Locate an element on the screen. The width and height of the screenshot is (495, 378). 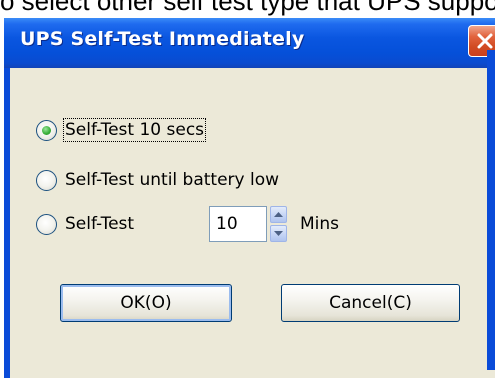
dialog-title: UPS Self-Test Immediately is located at coordinates (162, 39).